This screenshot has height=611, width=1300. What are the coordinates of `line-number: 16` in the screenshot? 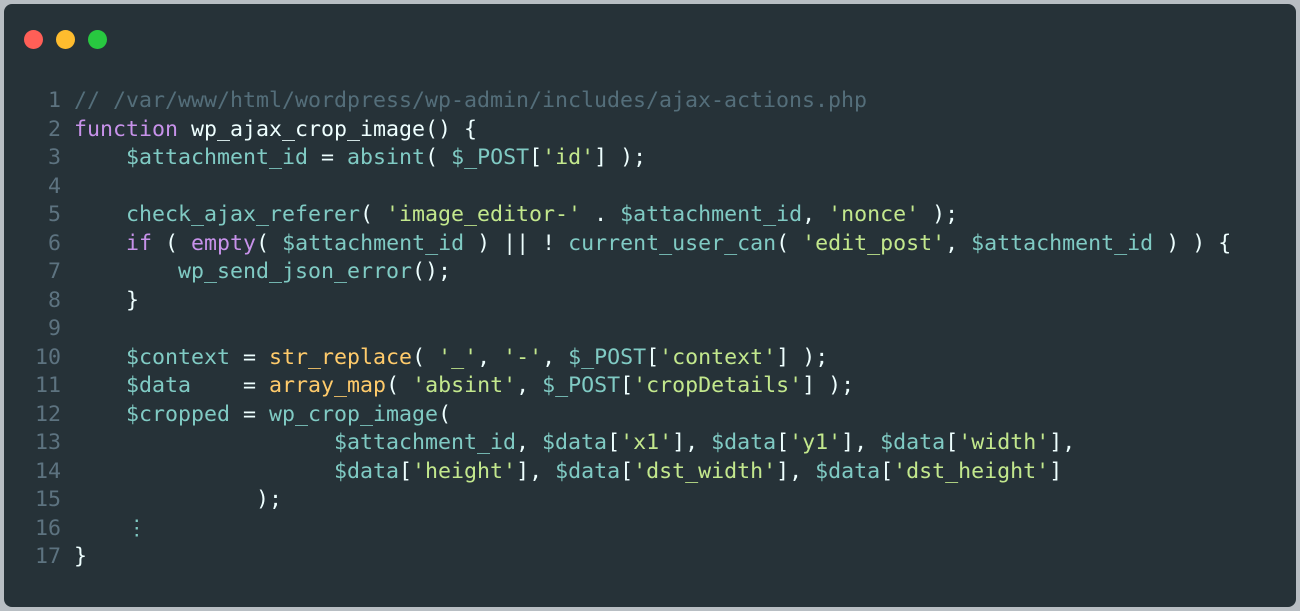 It's located at (47, 528).